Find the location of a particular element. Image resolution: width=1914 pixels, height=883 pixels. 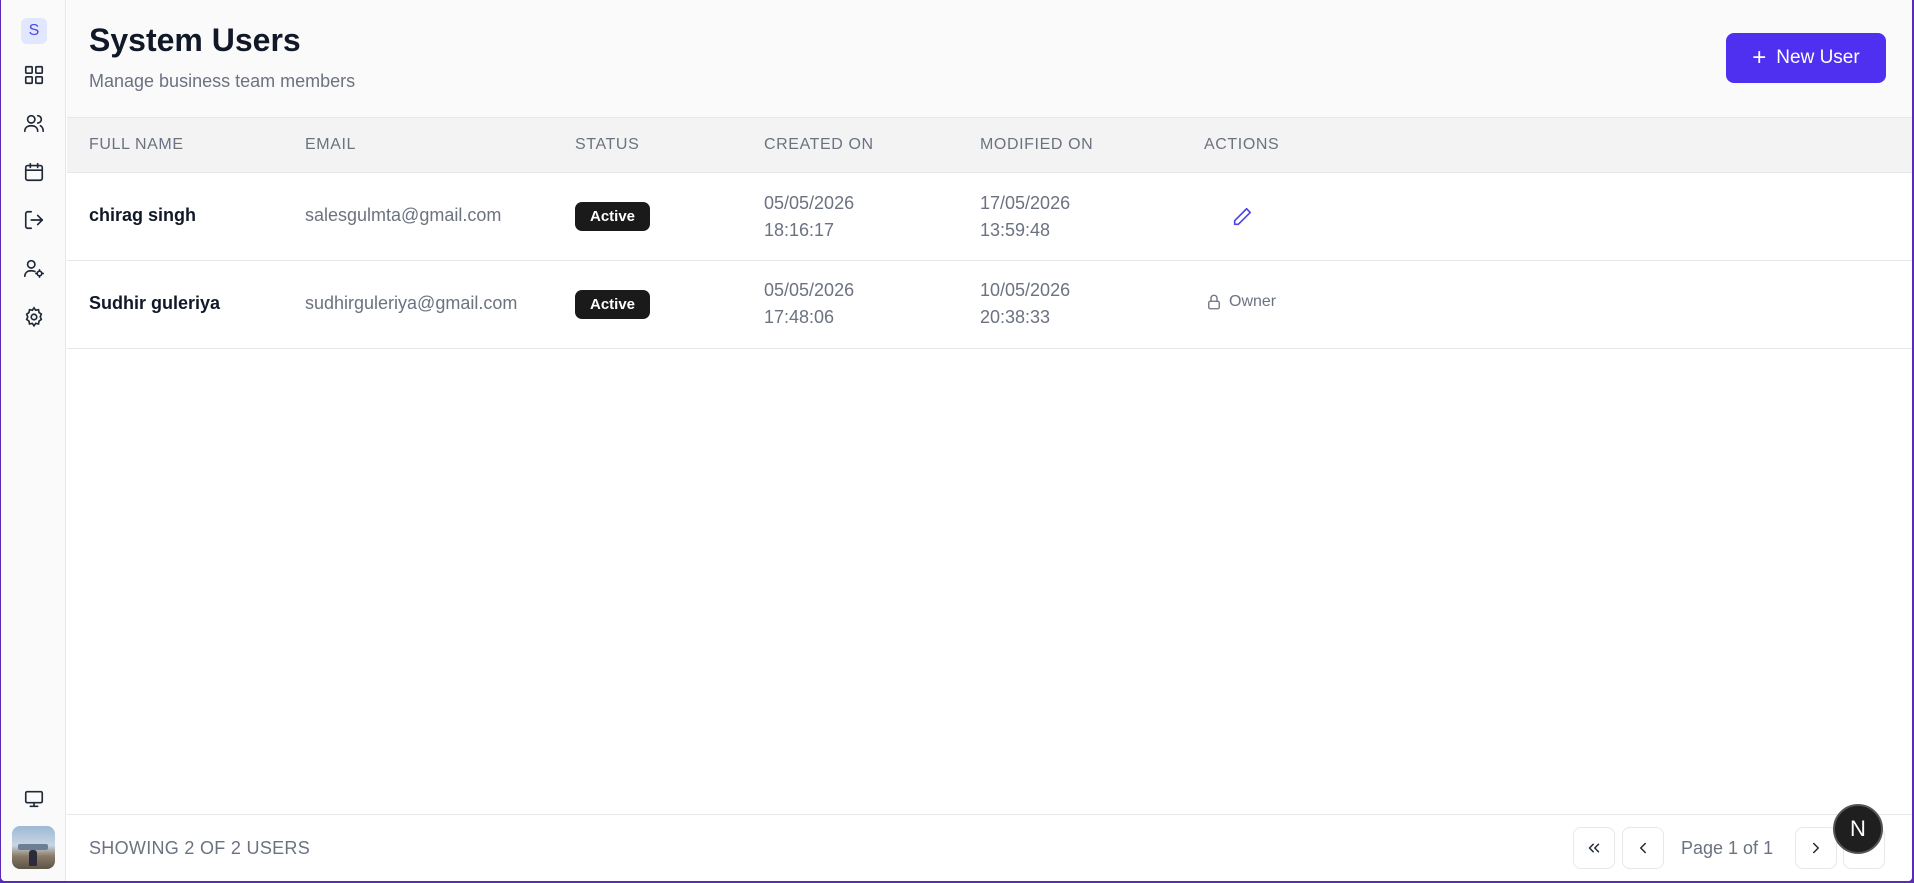

monitor-icon is located at coordinates (34, 799).